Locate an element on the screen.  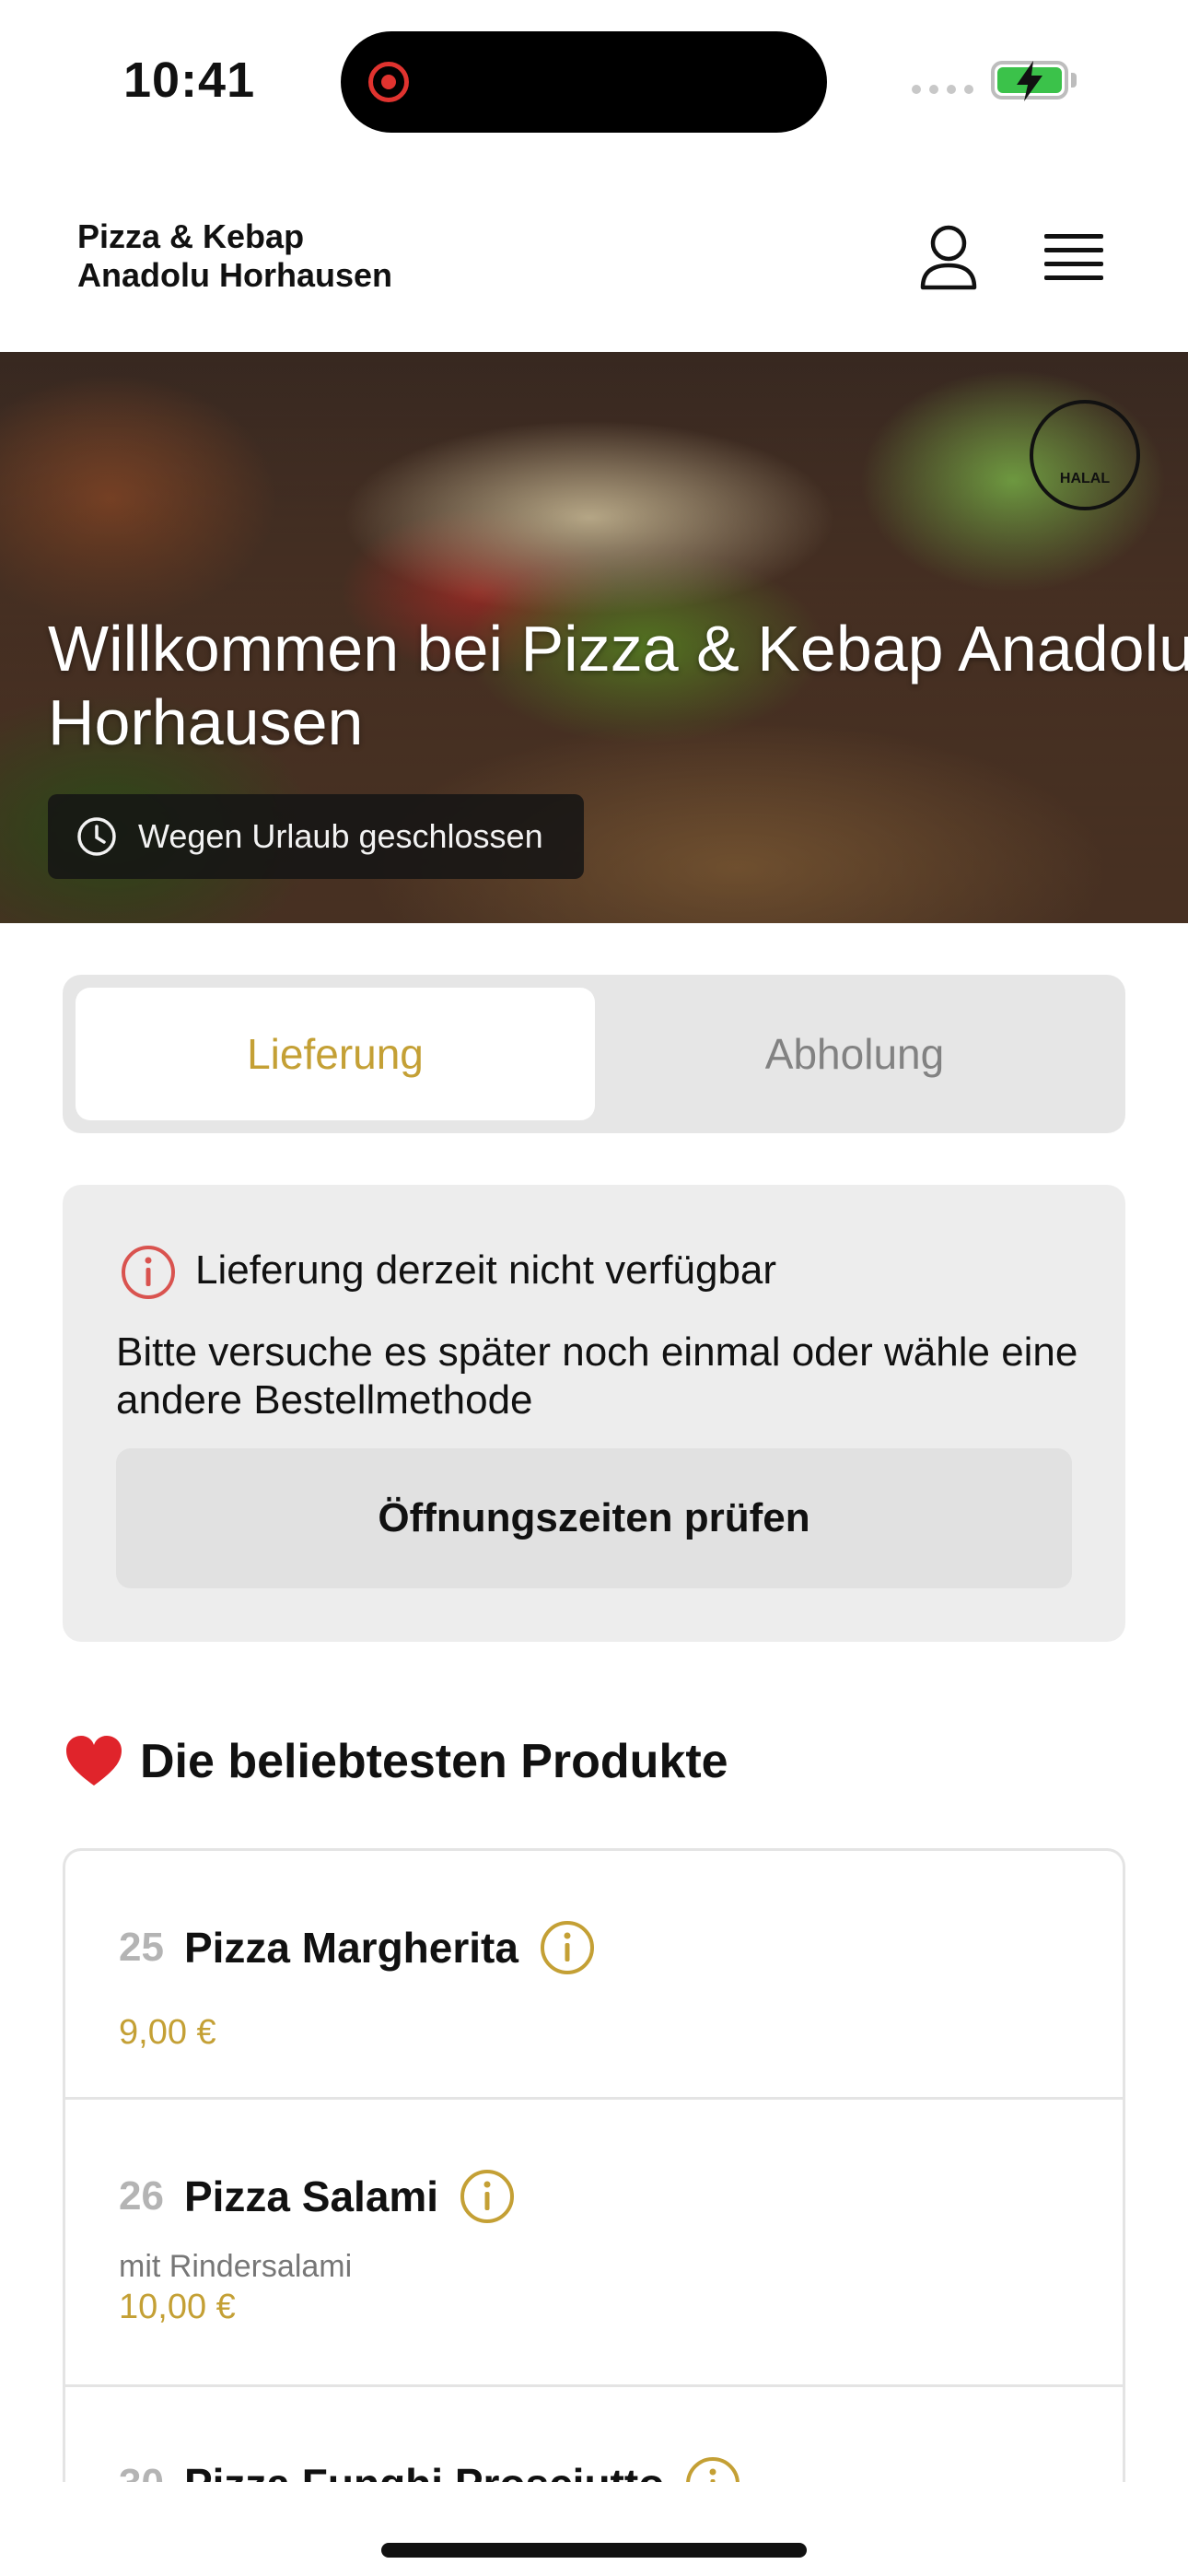
opening-status-badge: Wegen Urlaub geschlossen is located at coordinates (316, 837).